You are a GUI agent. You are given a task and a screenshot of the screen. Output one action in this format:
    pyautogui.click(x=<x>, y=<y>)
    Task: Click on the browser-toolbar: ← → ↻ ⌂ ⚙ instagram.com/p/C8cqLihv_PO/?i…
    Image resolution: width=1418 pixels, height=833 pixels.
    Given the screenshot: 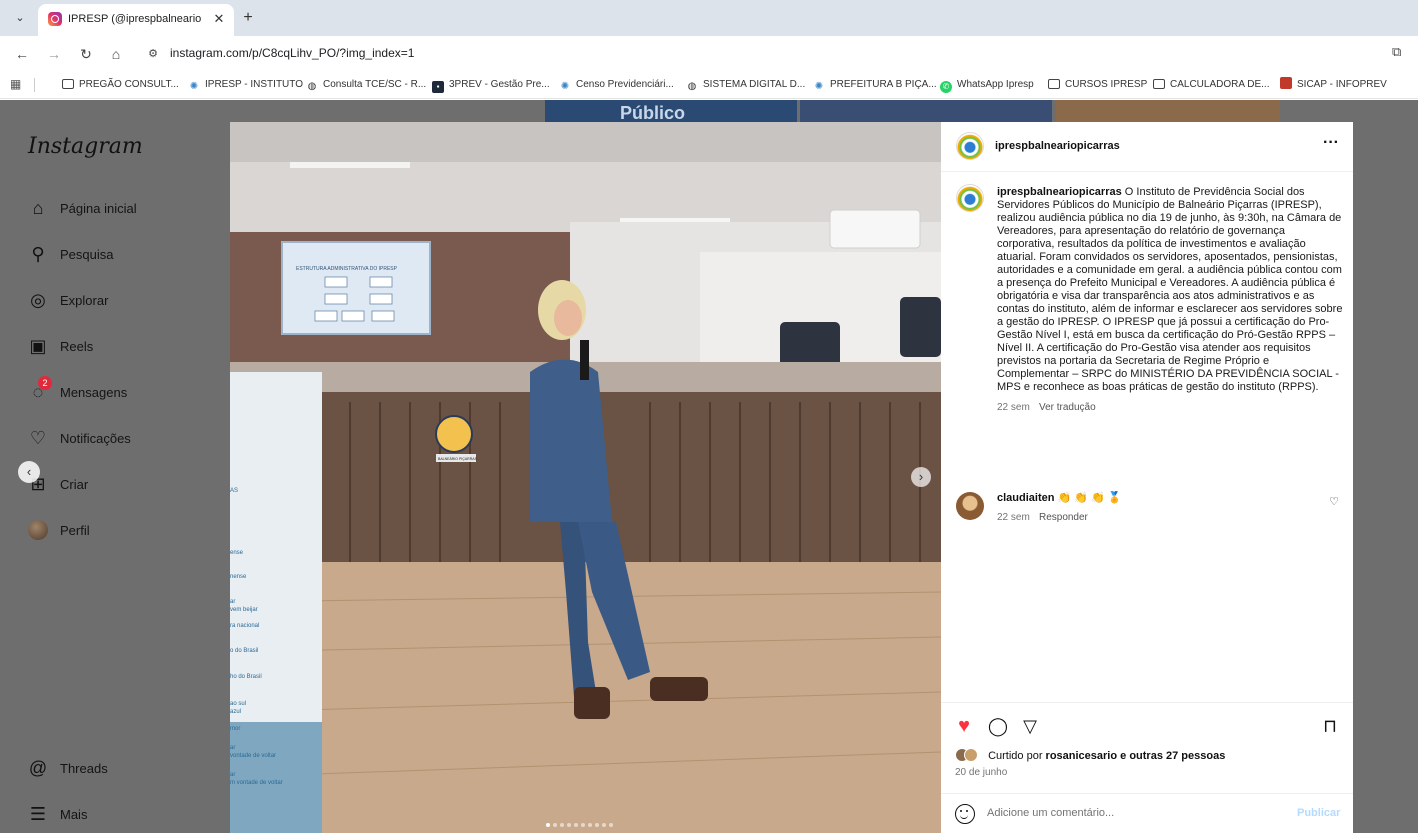 What is the action you would take?
    pyautogui.click(x=709, y=54)
    